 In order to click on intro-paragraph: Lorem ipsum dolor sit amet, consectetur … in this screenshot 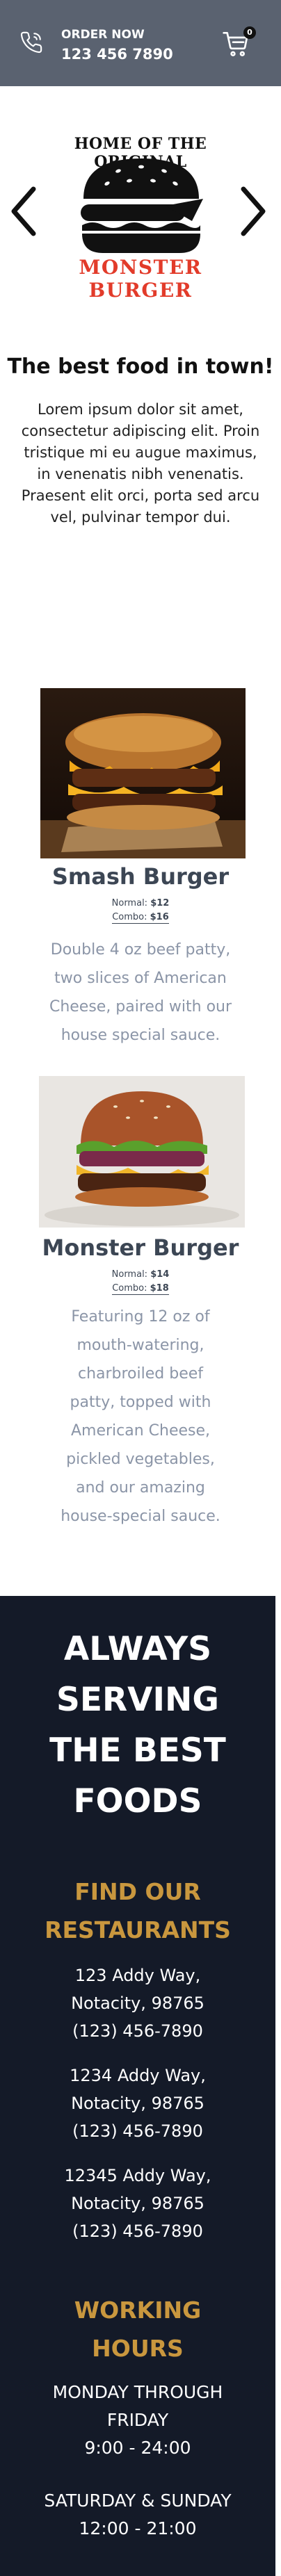, I will do `click(140, 463)`.